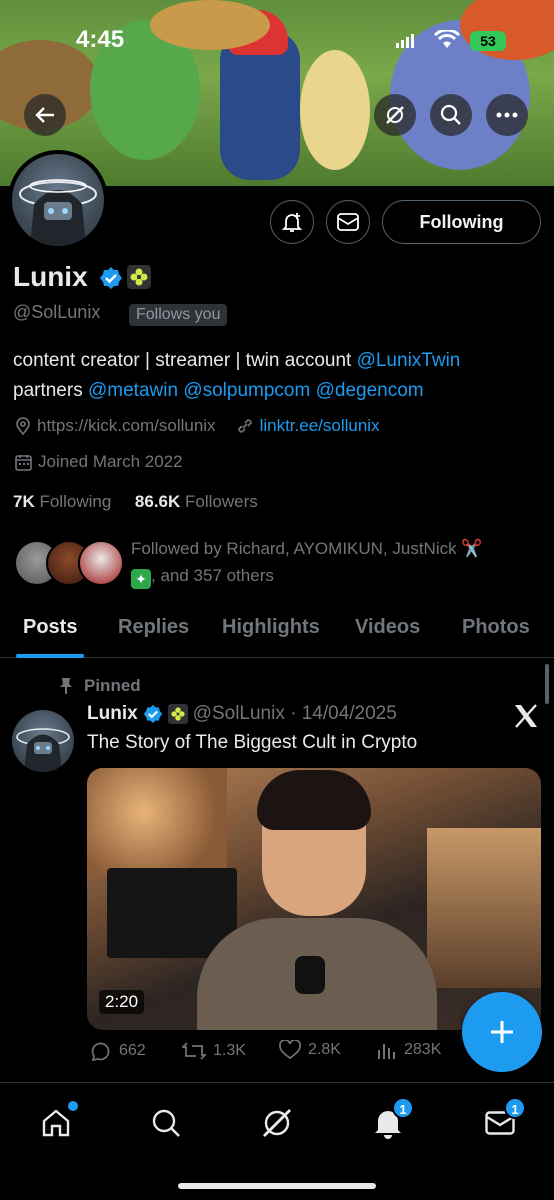 The image size is (554, 1200). Describe the element at coordinates (73, 1106) in the screenshot. I see `home-new-dot` at that location.